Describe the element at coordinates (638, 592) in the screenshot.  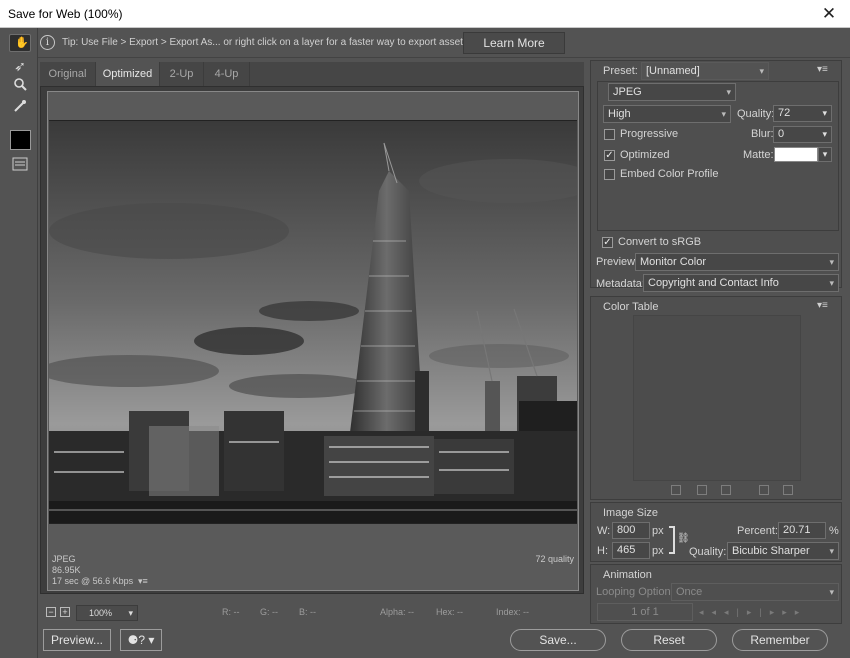
I see `looping-options-label: Looping Options:` at that location.